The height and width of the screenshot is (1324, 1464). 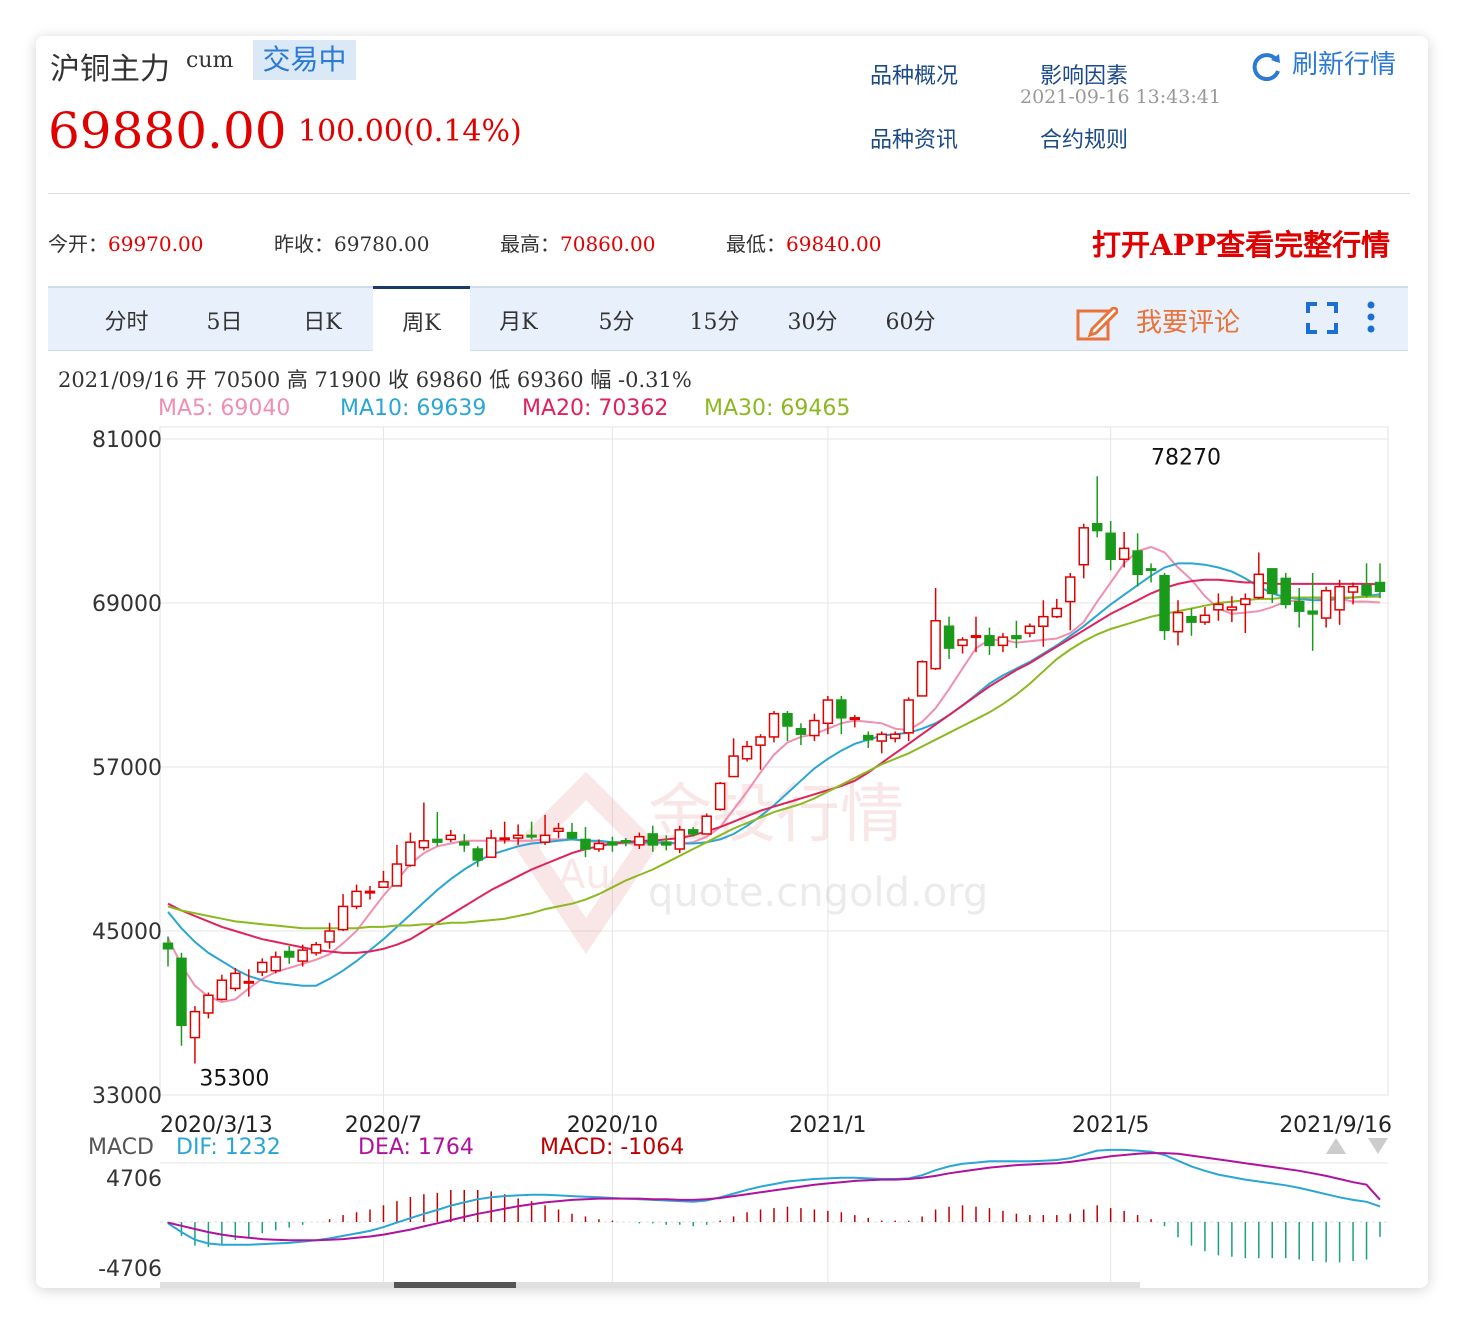 I want to click on dea-label: DEA: 1764, so click(x=416, y=1147).